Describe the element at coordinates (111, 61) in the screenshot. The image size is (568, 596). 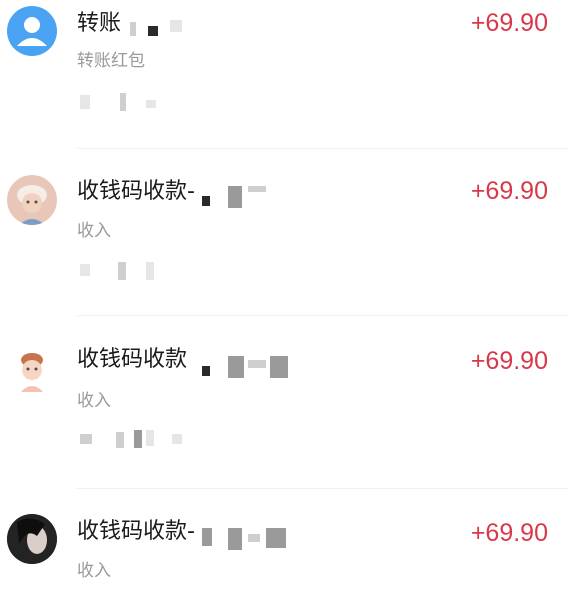
I see `transaction-subtitle: 转账红包` at that location.